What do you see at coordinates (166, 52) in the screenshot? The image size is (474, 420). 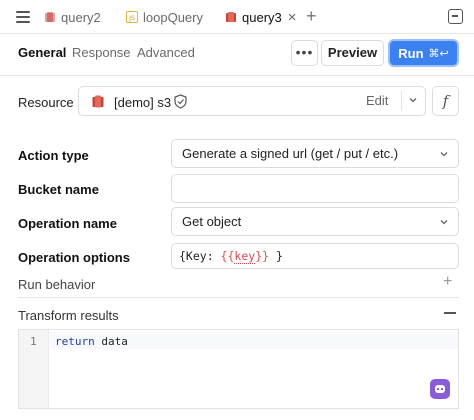 I see `subtab-advanced: Advanced` at bounding box center [166, 52].